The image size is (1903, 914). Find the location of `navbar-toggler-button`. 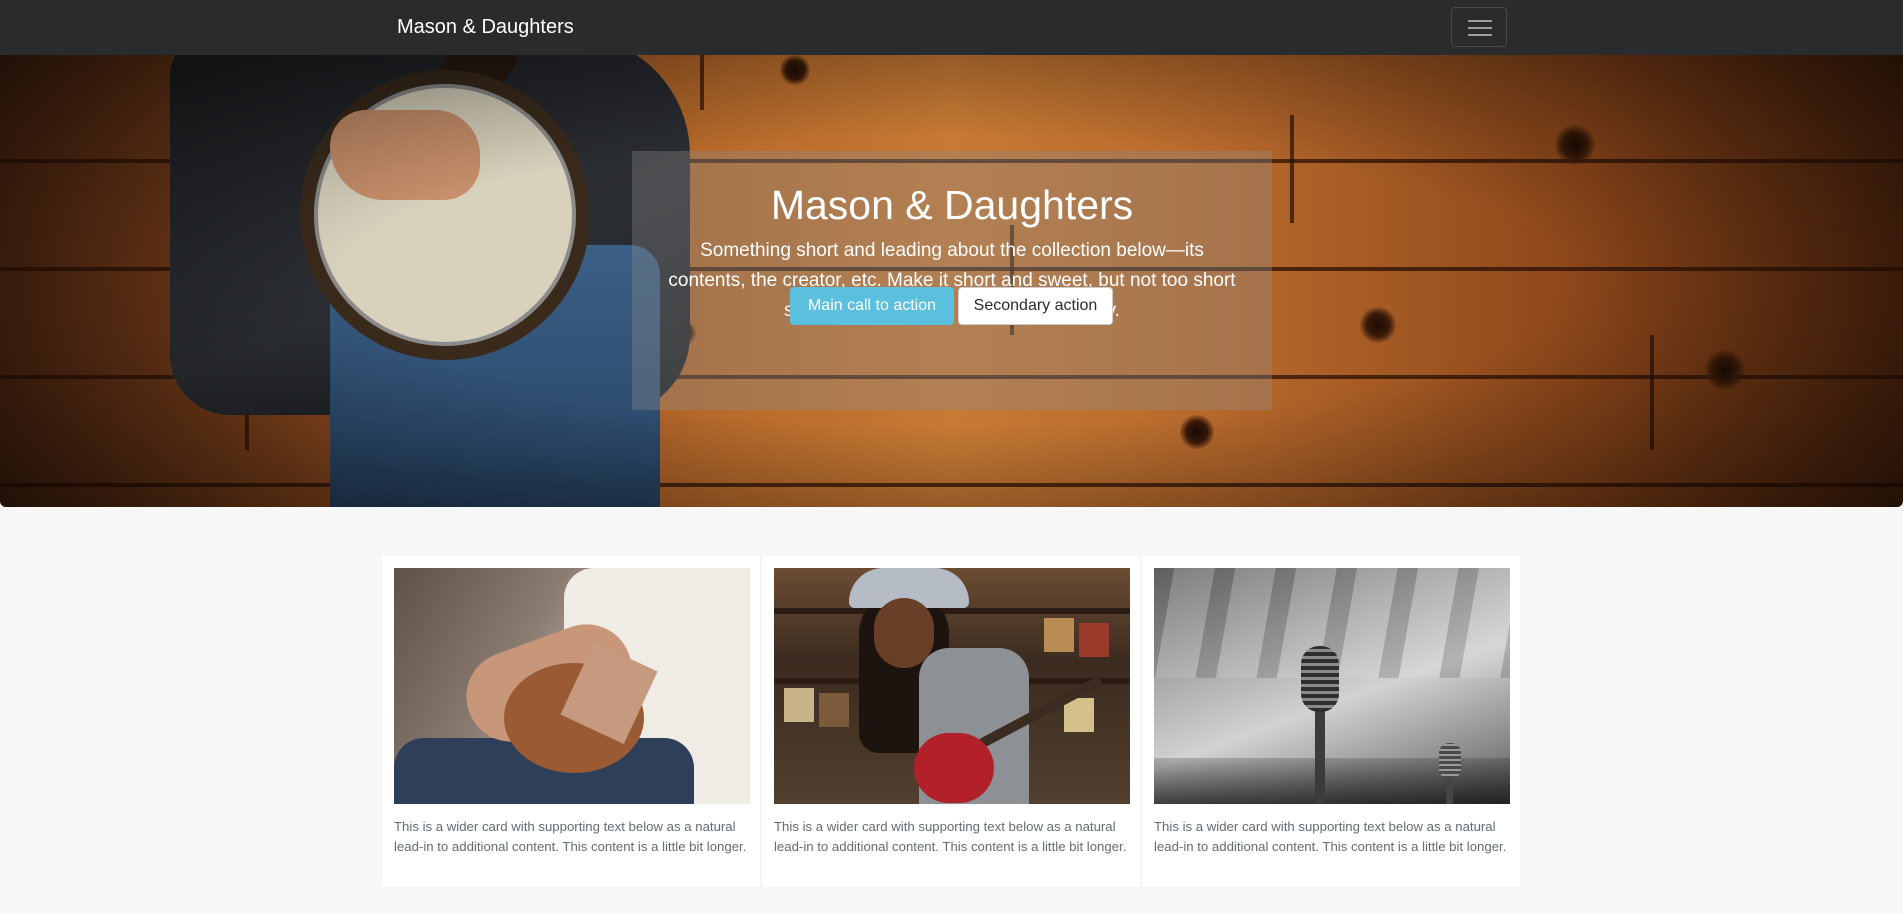

navbar-toggler-button is located at coordinates (1479, 27).